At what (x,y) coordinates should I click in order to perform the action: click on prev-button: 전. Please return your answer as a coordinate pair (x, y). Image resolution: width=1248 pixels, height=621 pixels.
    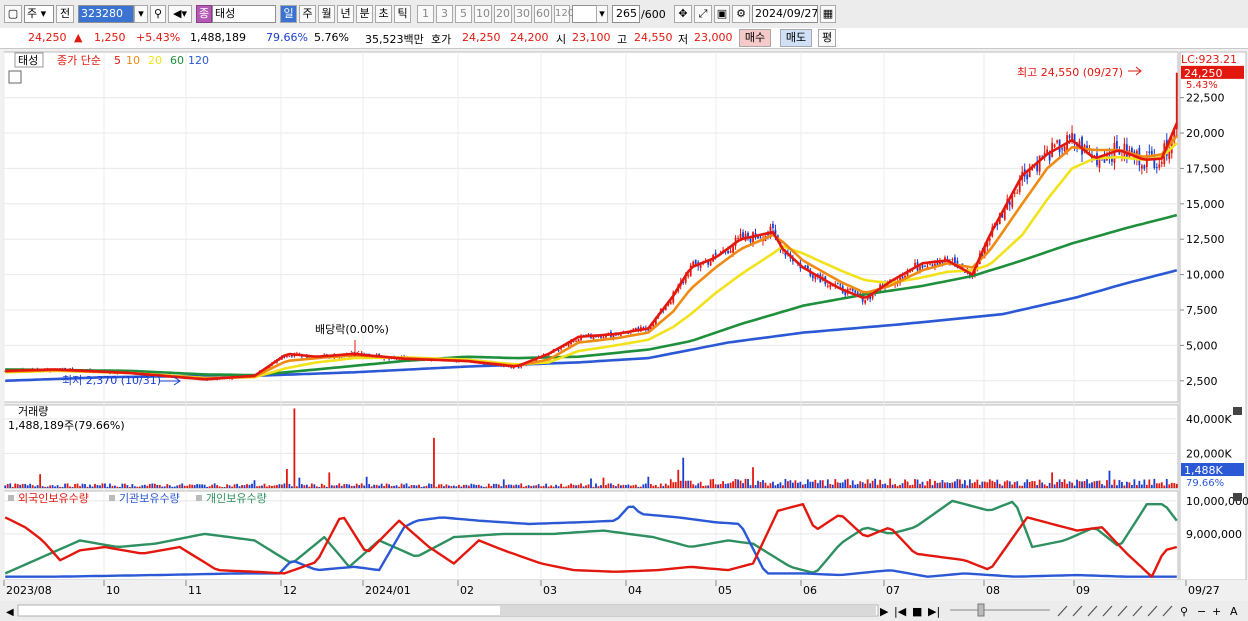
    Looking at the image, I should click on (65, 14).